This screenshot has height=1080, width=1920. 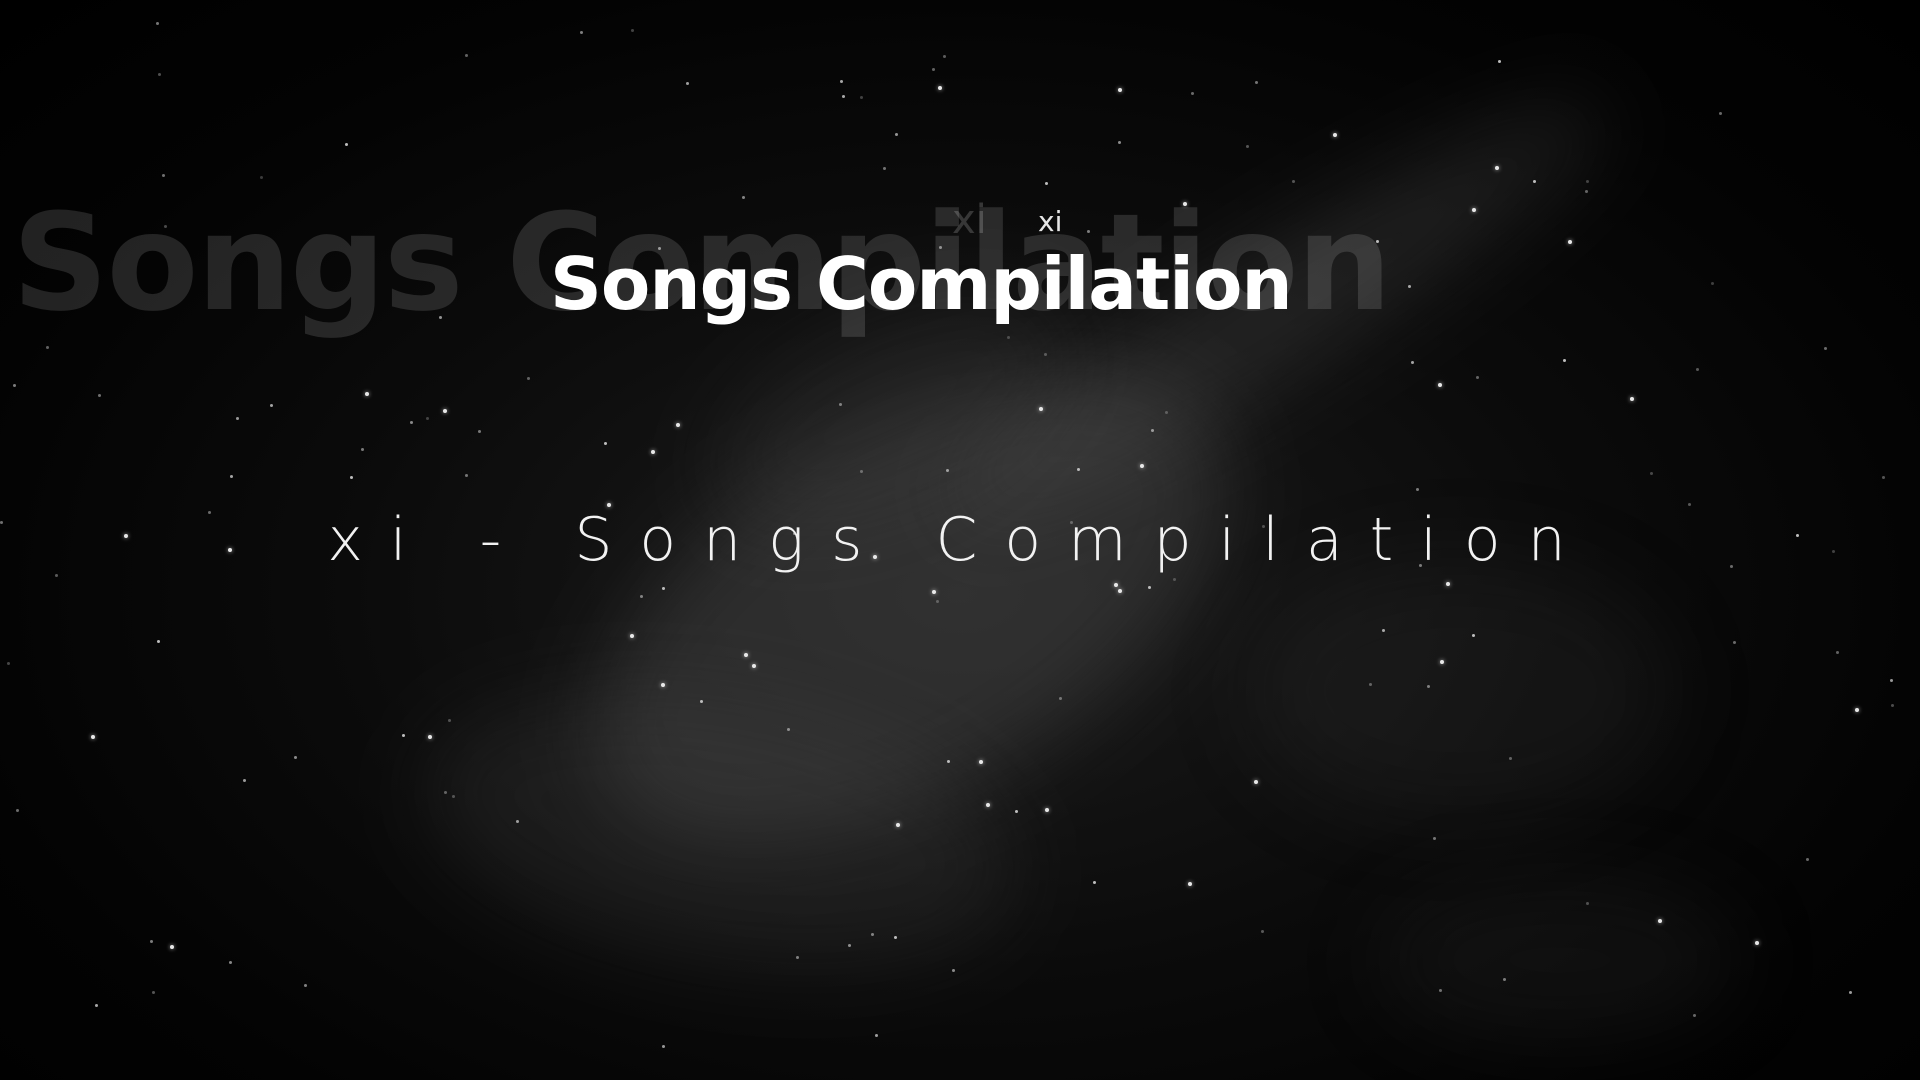 What do you see at coordinates (969, 220) in the screenshot?
I see `ghost-artist-text: xi` at bounding box center [969, 220].